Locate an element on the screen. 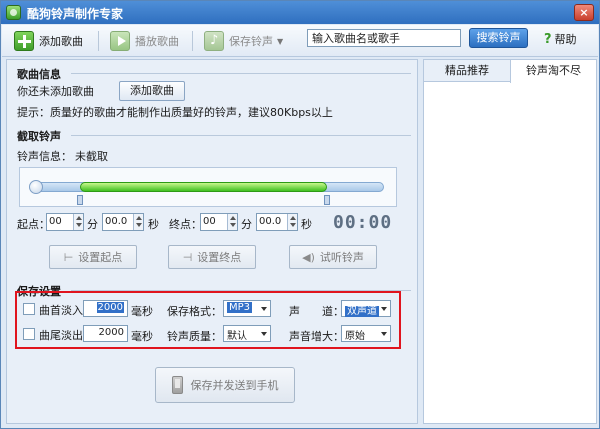  search-input is located at coordinates (384, 38).